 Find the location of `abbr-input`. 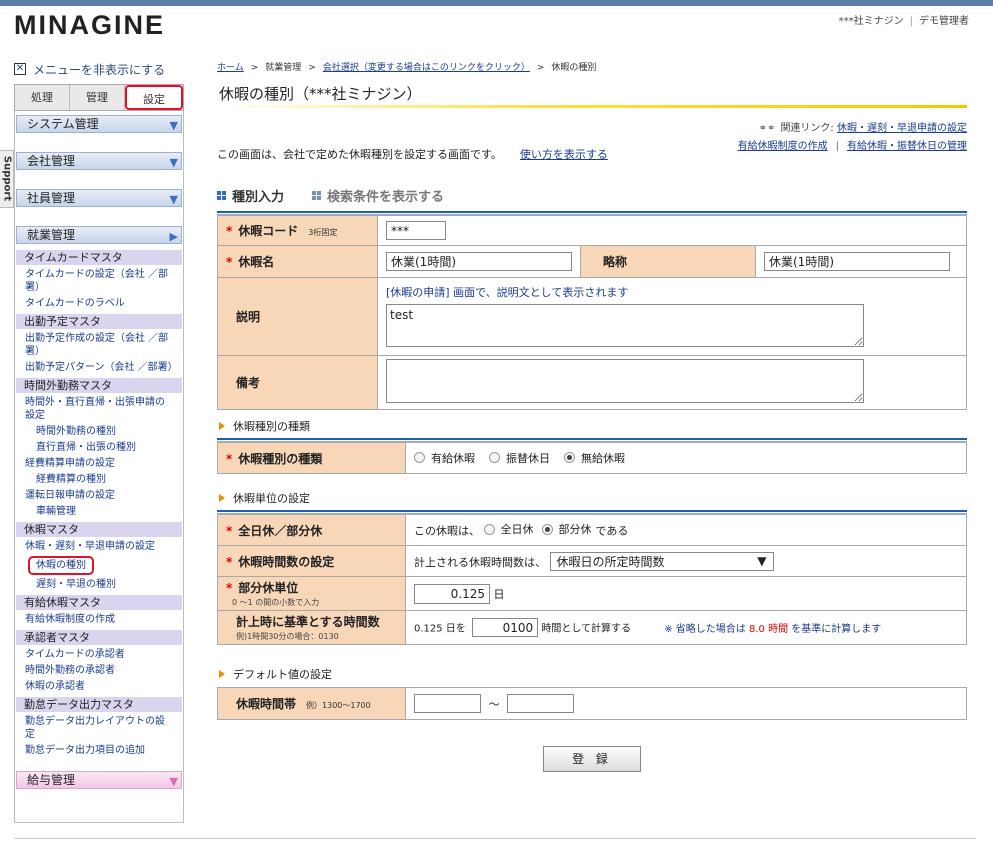

abbr-input is located at coordinates (857, 261).